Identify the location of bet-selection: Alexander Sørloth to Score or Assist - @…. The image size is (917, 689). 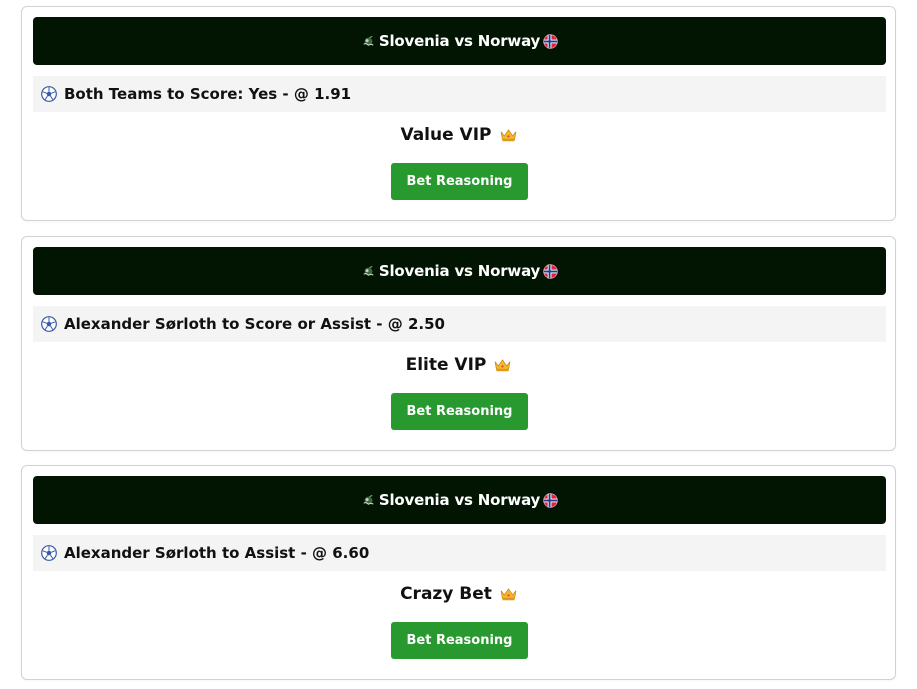
(459, 324).